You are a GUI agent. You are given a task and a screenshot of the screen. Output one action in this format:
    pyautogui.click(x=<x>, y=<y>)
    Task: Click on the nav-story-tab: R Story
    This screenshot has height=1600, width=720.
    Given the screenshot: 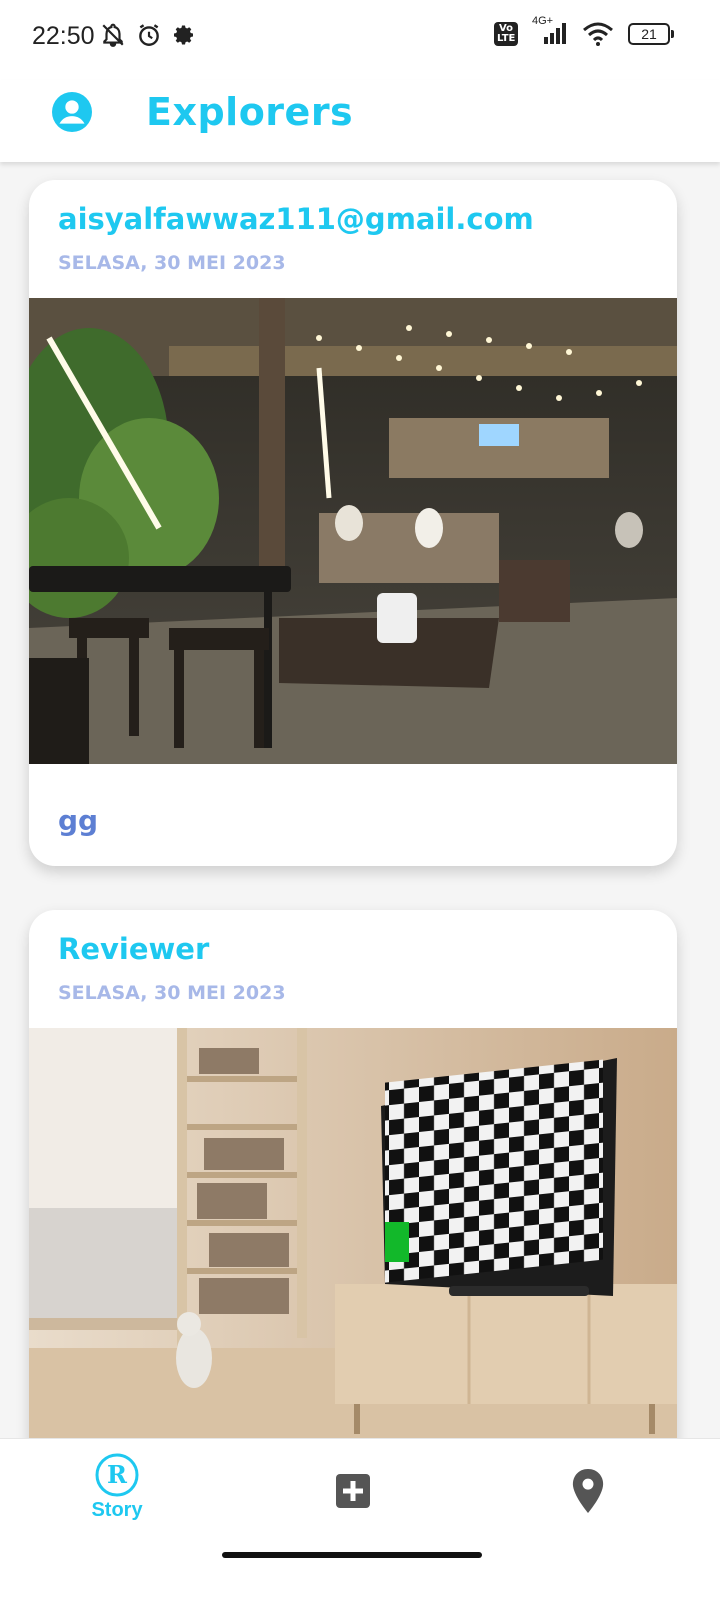 What is the action you would take?
    pyautogui.click(x=117, y=1498)
    